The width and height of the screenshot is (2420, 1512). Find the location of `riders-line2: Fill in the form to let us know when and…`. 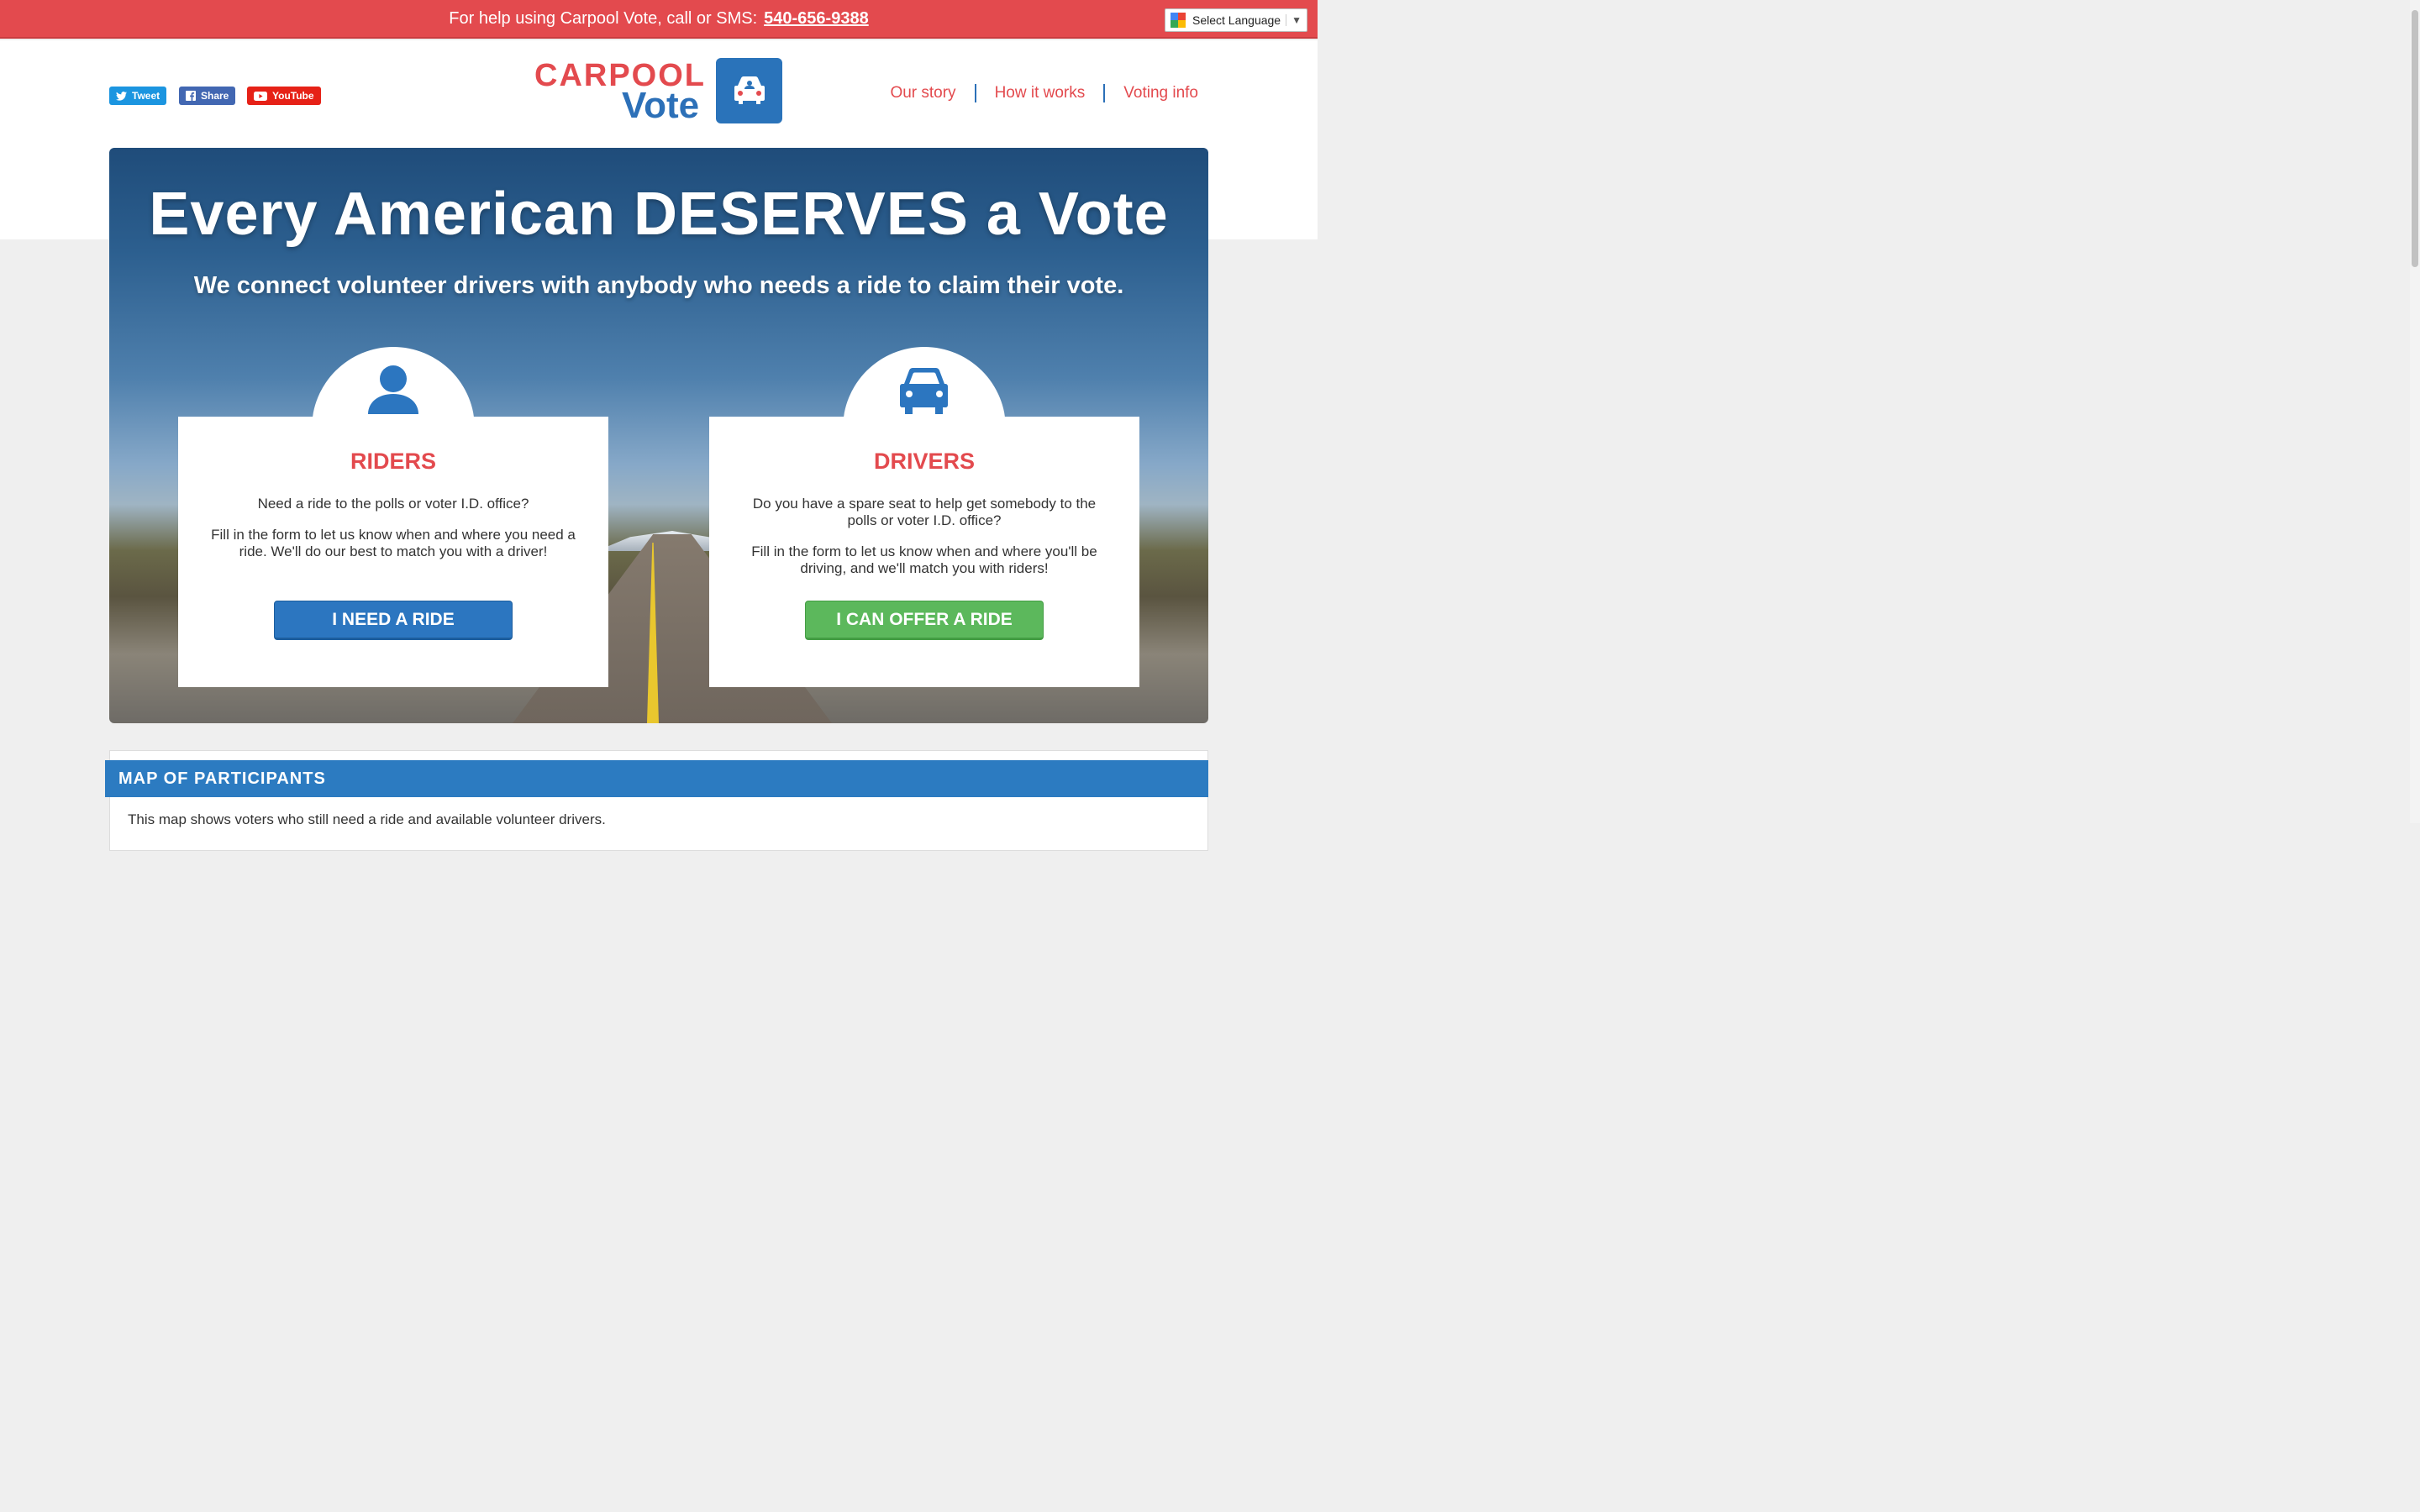

riders-line2: Fill in the form to let us know when and… is located at coordinates (393, 543).